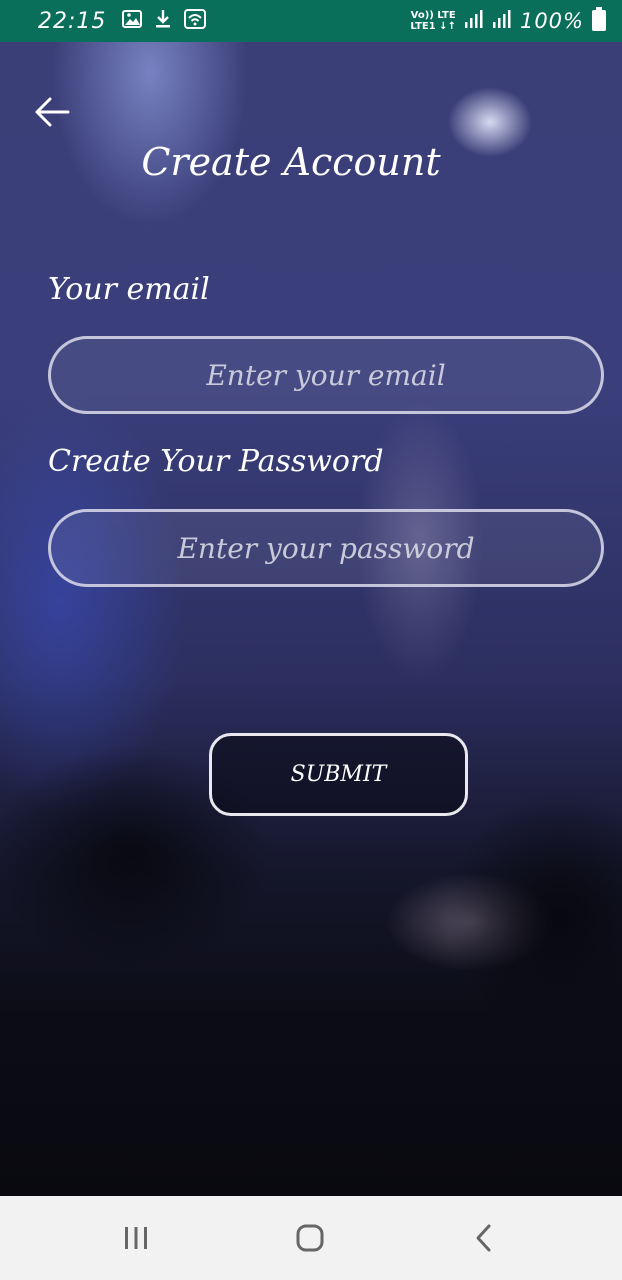 This screenshot has width=622, height=1280. Describe the element at coordinates (129, 289) in the screenshot. I see `email-label: Your email` at that location.